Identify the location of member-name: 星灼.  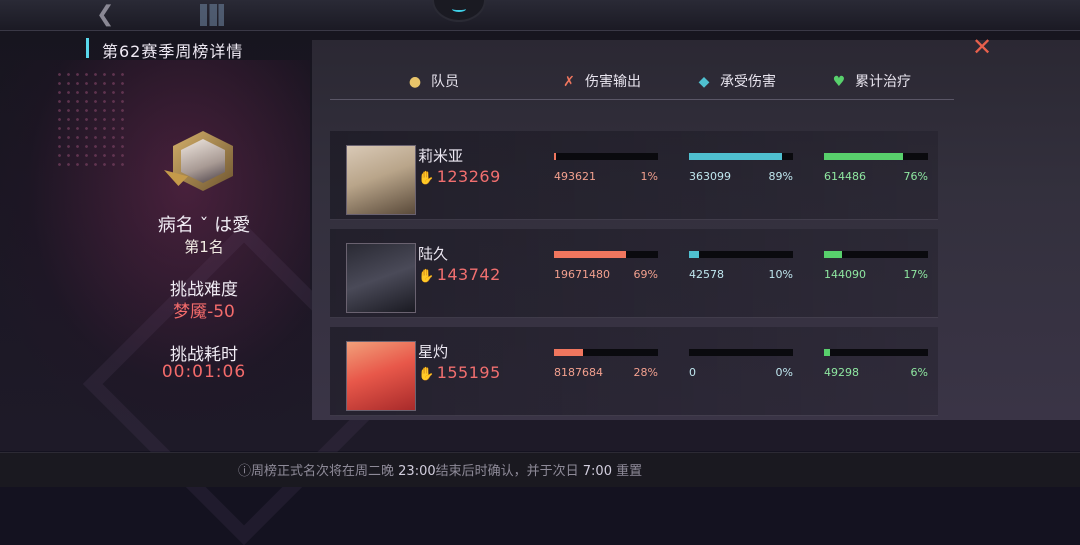
(433, 352).